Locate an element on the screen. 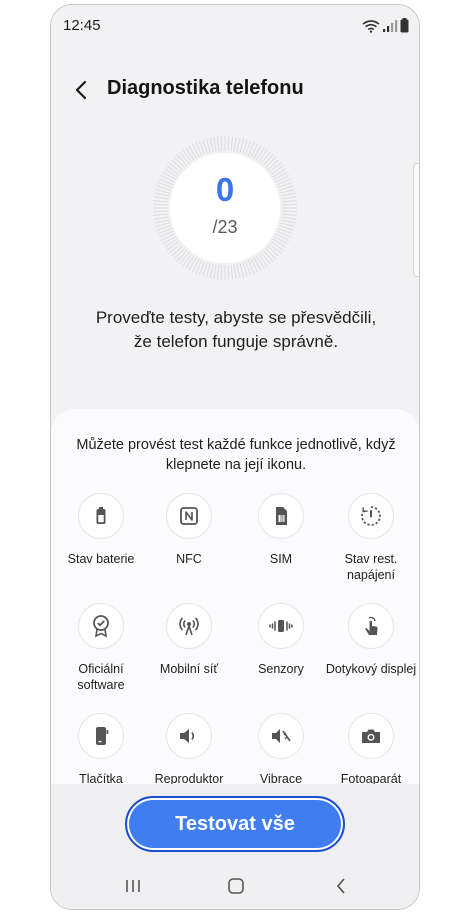  app-header: Diagnostika telefonu is located at coordinates (235, 91).